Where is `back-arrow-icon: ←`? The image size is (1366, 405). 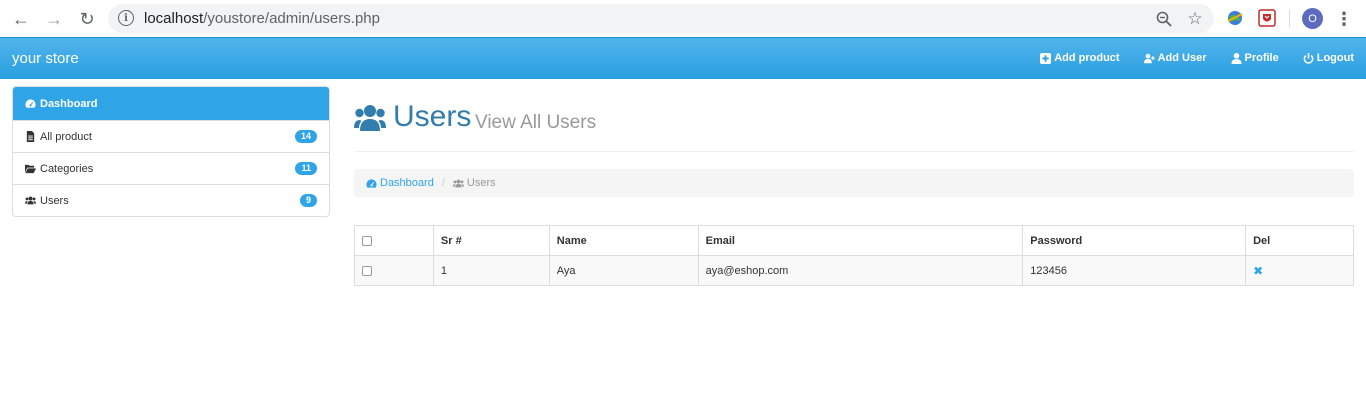 back-arrow-icon: ← is located at coordinates (21, 19).